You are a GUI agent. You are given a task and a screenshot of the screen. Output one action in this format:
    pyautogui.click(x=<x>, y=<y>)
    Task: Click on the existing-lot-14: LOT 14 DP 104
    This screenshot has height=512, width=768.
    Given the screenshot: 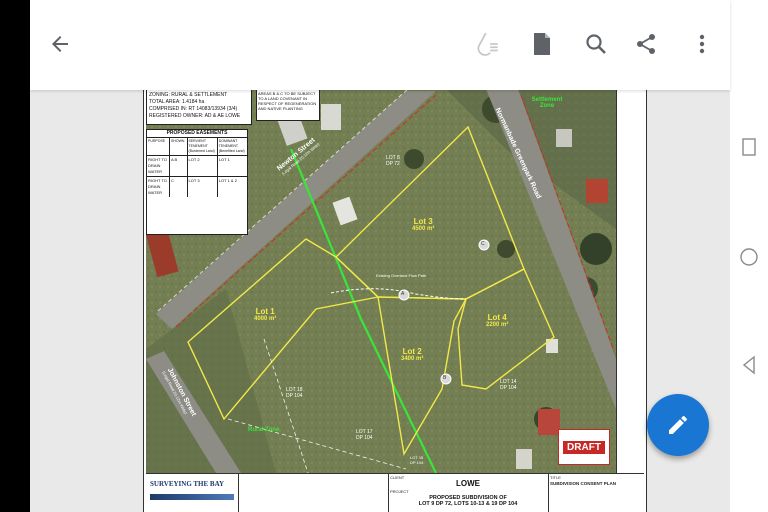 What is the action you would take?
    pyautogui.click(x=508, y=385)
    